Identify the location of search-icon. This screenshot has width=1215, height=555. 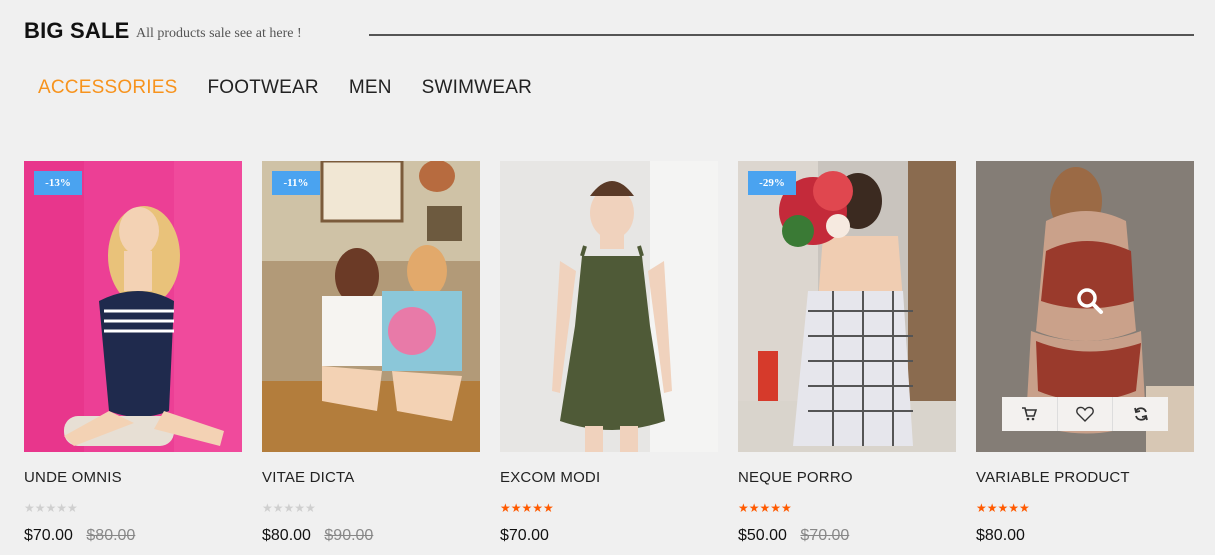
(1090, 301).